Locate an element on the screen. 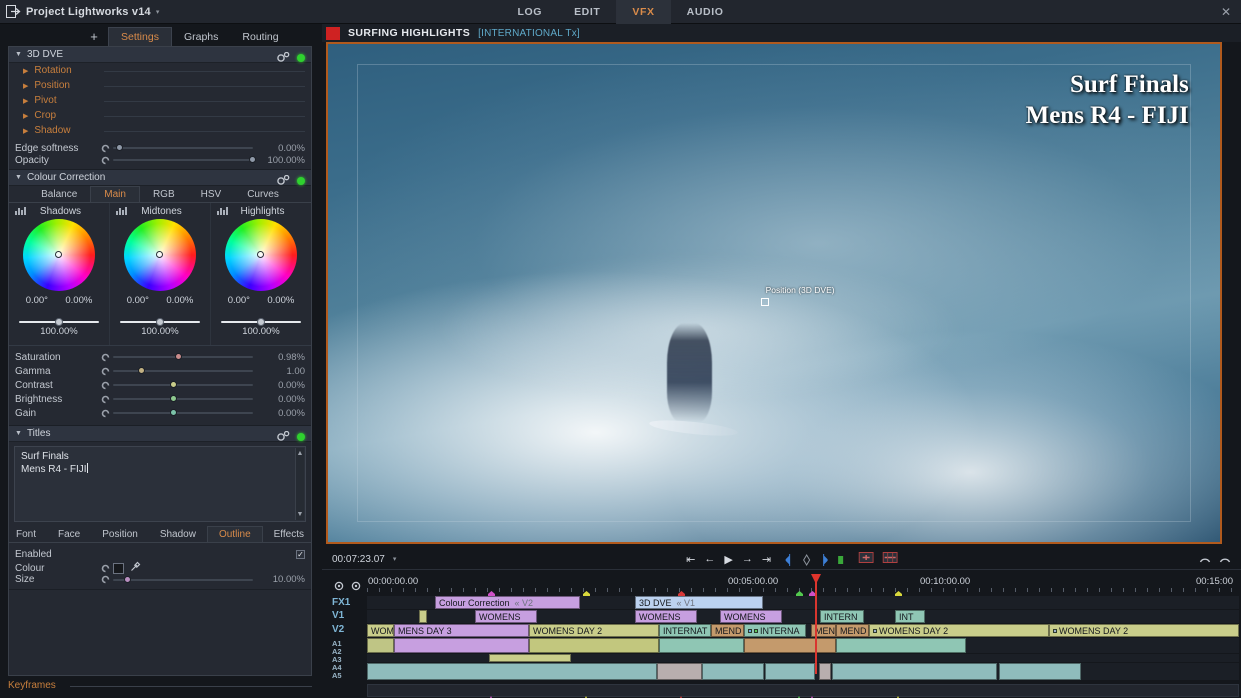 Image resolution: width=1241 pixels, height=698 pixels. tab-settings: Settings is located at coordinates (140, 36).